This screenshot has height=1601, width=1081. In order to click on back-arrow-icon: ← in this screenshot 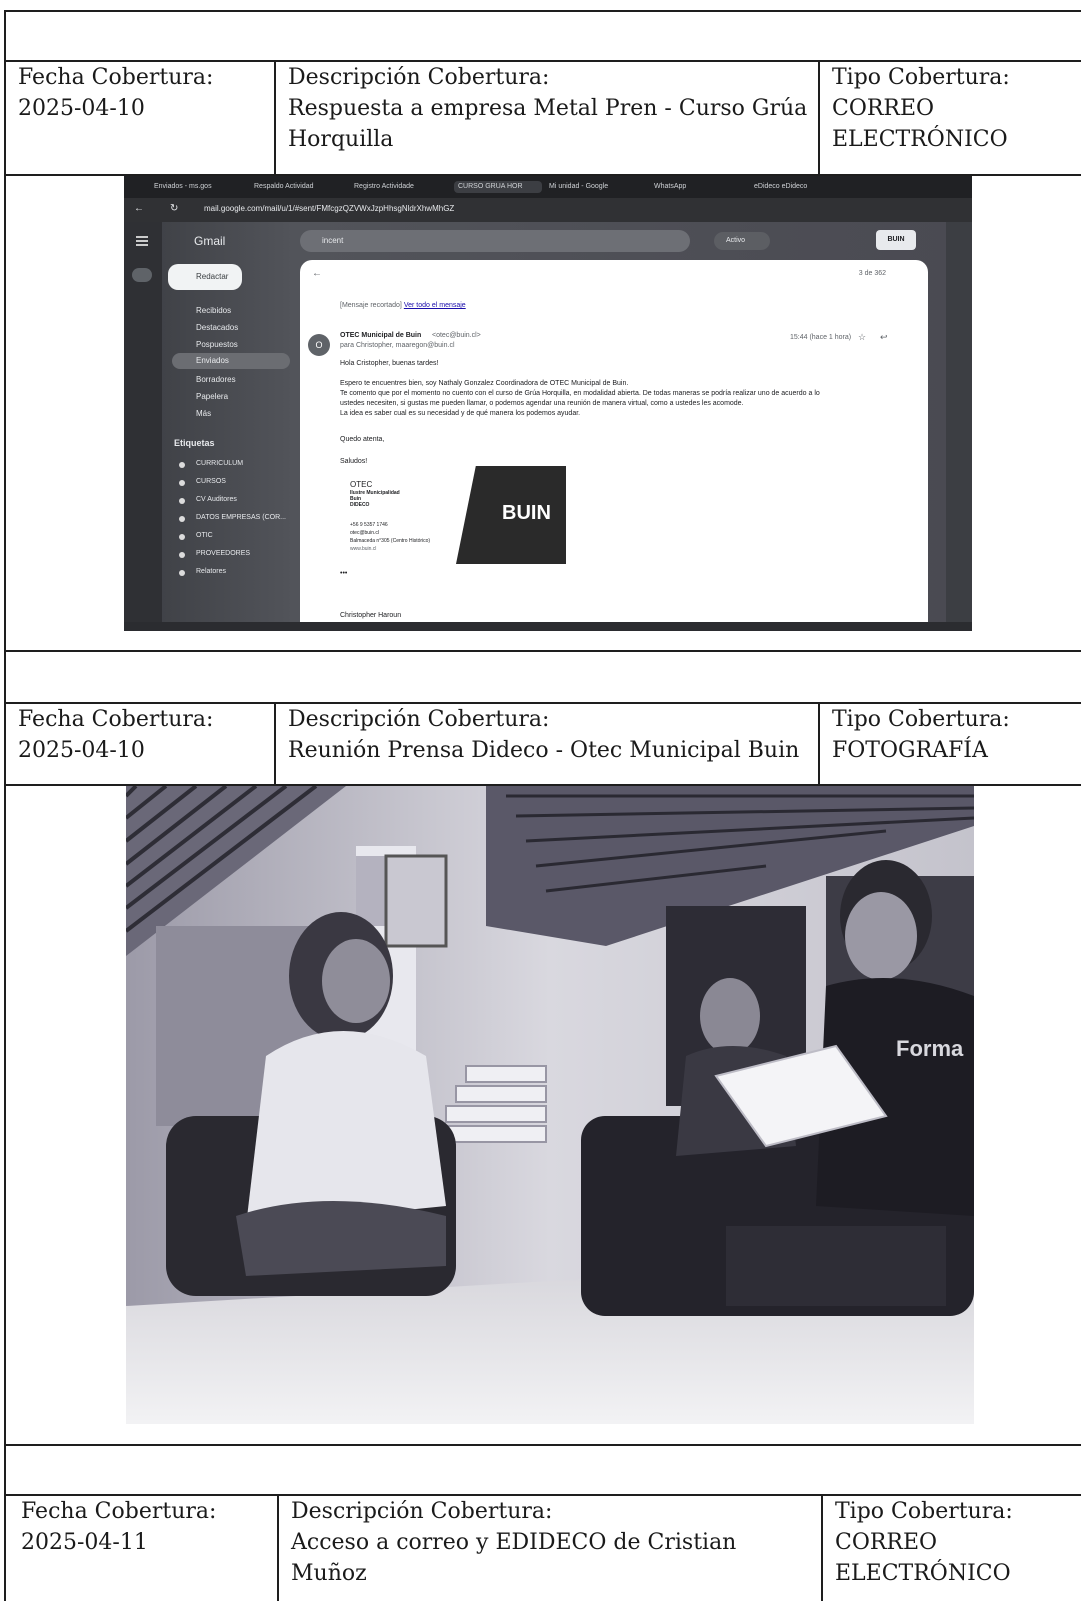, I will do `click(317, 273)`.